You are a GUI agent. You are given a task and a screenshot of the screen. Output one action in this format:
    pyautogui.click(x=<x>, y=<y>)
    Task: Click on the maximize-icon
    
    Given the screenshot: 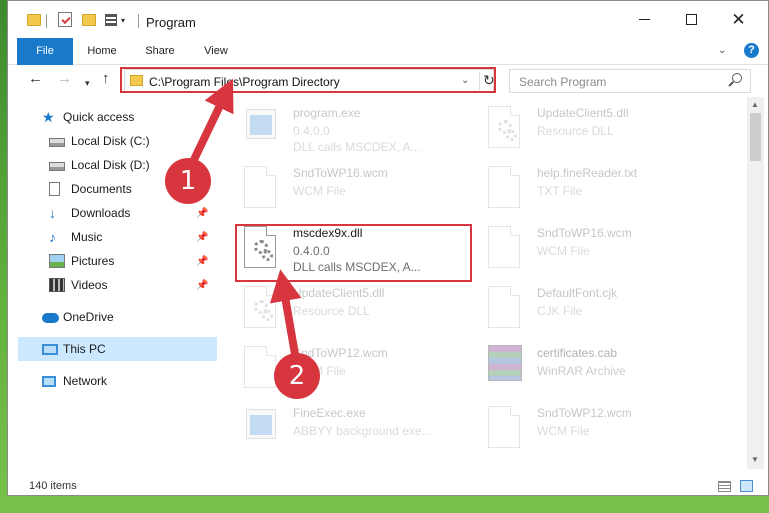 What is the action you would take?
    pyautogui.click(x=691, y=19)
    